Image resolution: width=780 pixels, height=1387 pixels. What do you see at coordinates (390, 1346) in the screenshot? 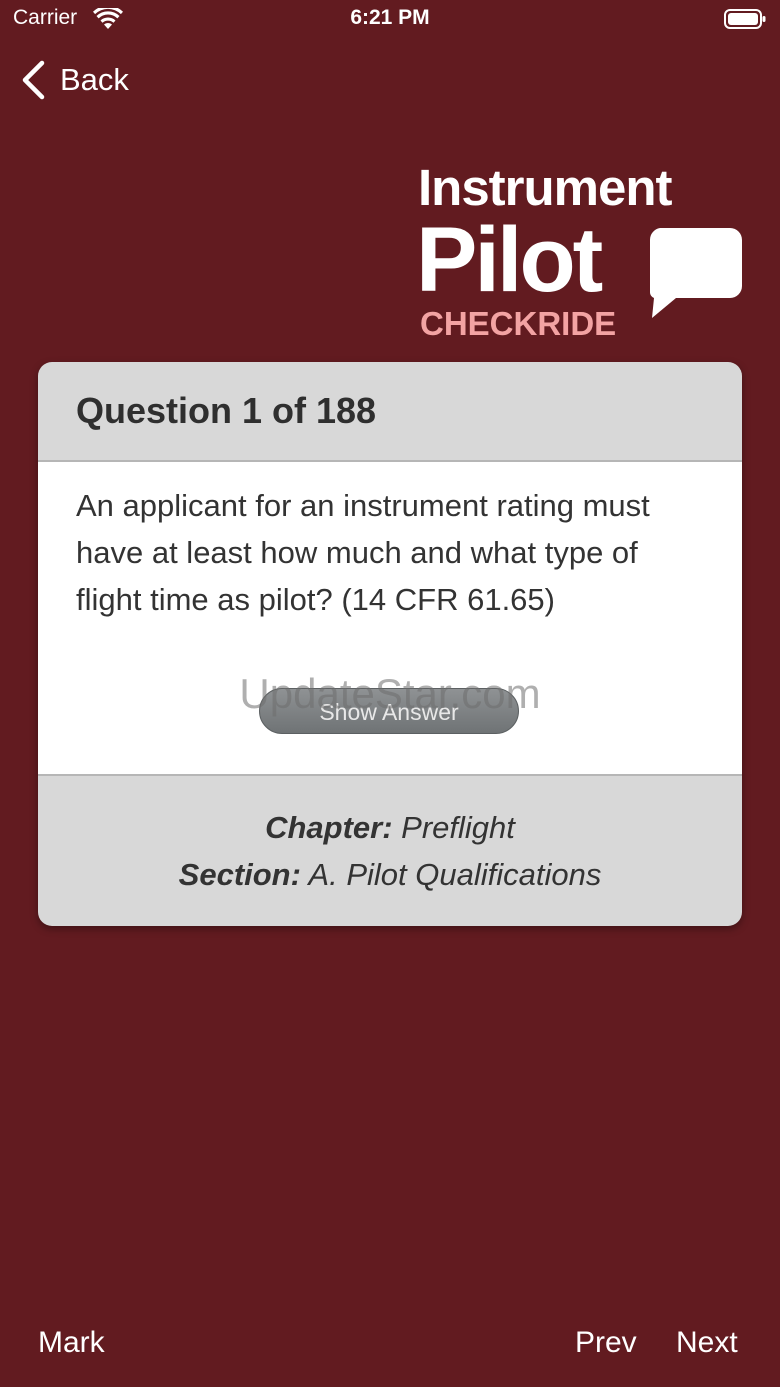
I see `bottom-toolbar: Mark Prev Next` at bounding box center [390, 1346].